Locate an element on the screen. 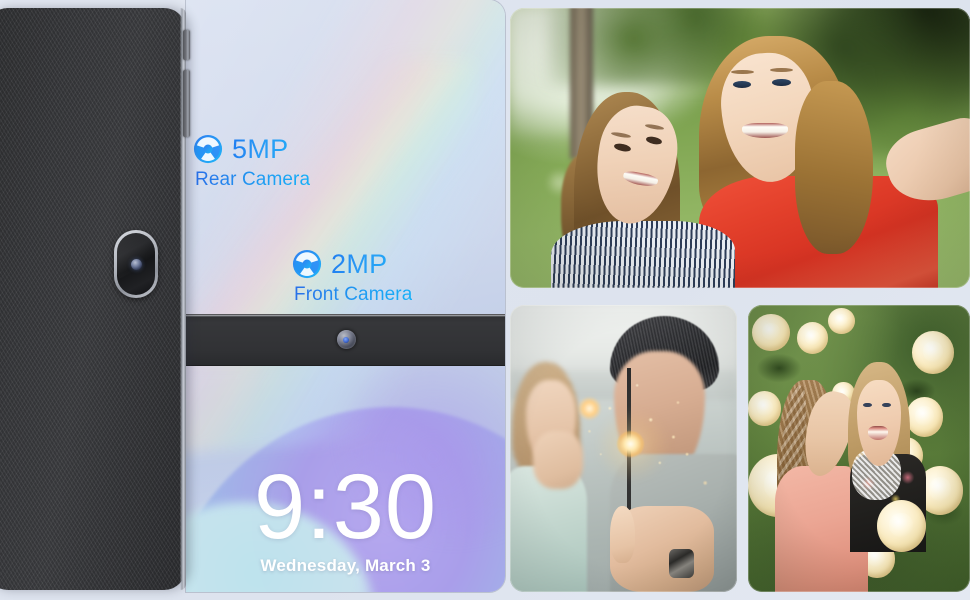 The height and width of the screenshot is (600, 970). rear-camera-lens-icon is located at coordinates (136, 264).